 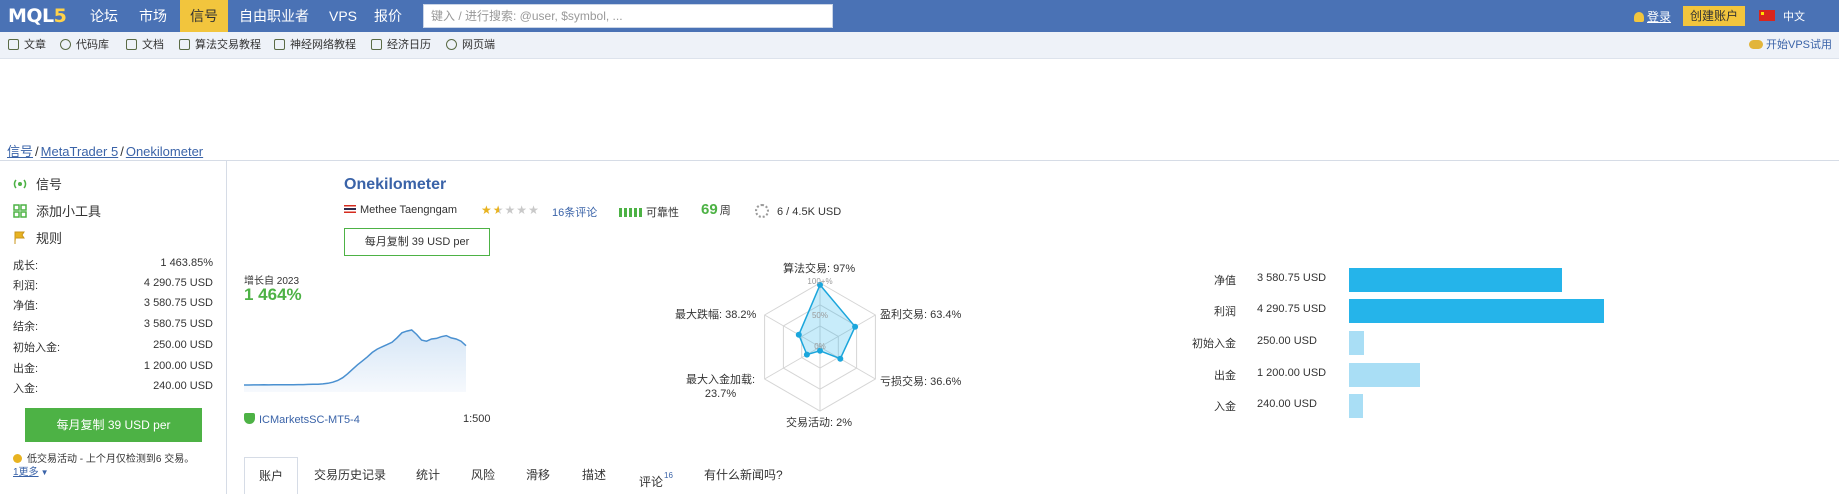 I want to click on tab-account: 账户, so click(x=271, y=475).